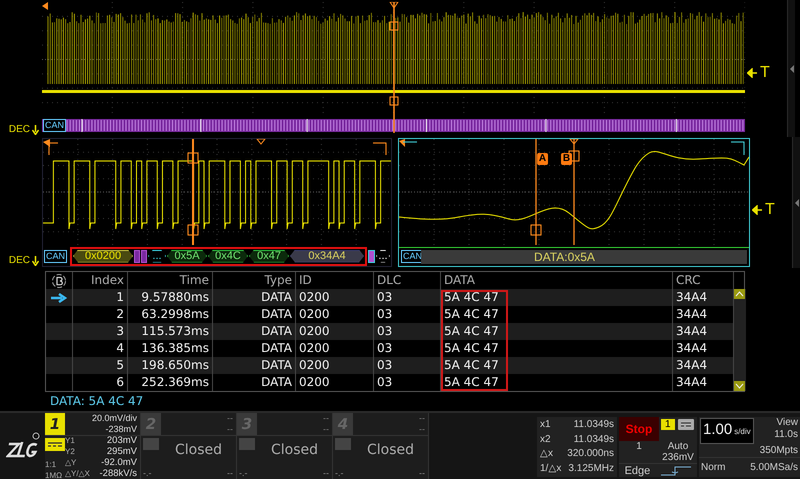 The height and width of the screenshot is (479, 800). Describe the element at coordinates (55, 424) in the screenshot. I see `channel-badge: 1` at that location.